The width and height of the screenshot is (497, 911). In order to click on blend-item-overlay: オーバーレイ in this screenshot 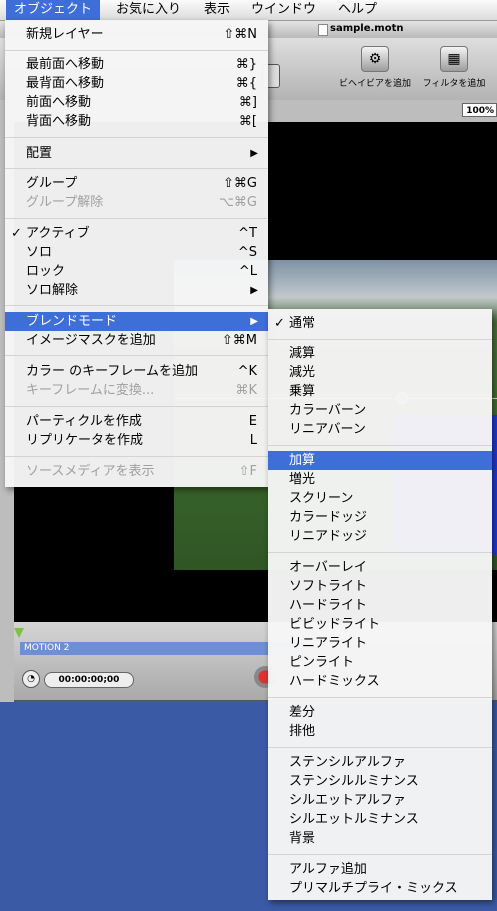, I will do `click(380, 567)`.